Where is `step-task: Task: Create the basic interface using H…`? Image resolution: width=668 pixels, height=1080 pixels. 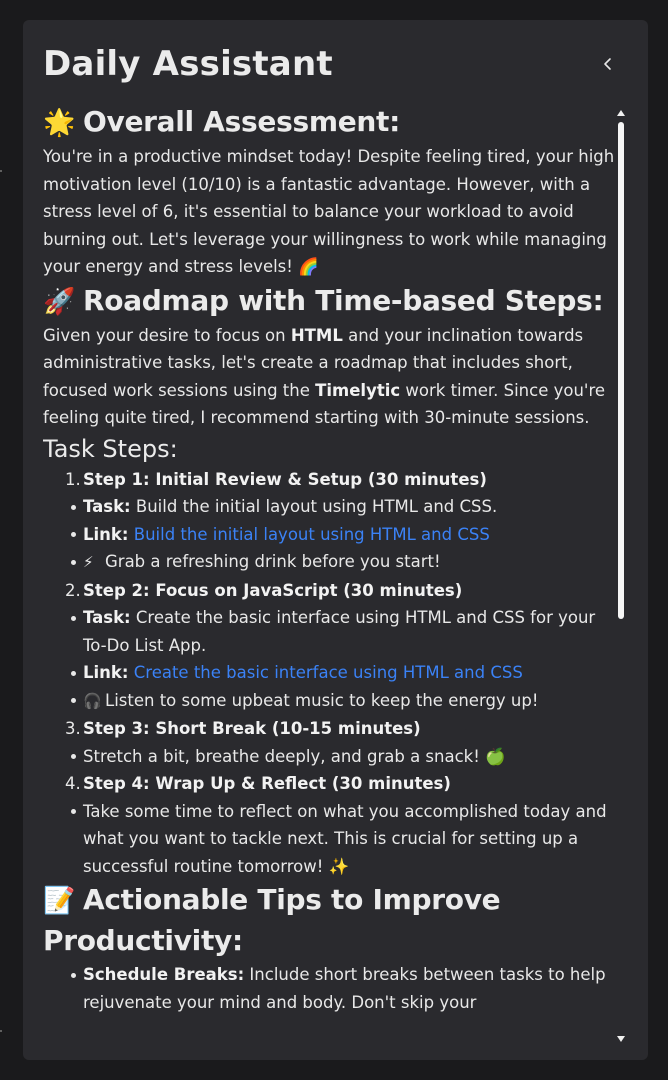
step-task: Task: Create the basic interface using H… is located at coordinates (332, 631).